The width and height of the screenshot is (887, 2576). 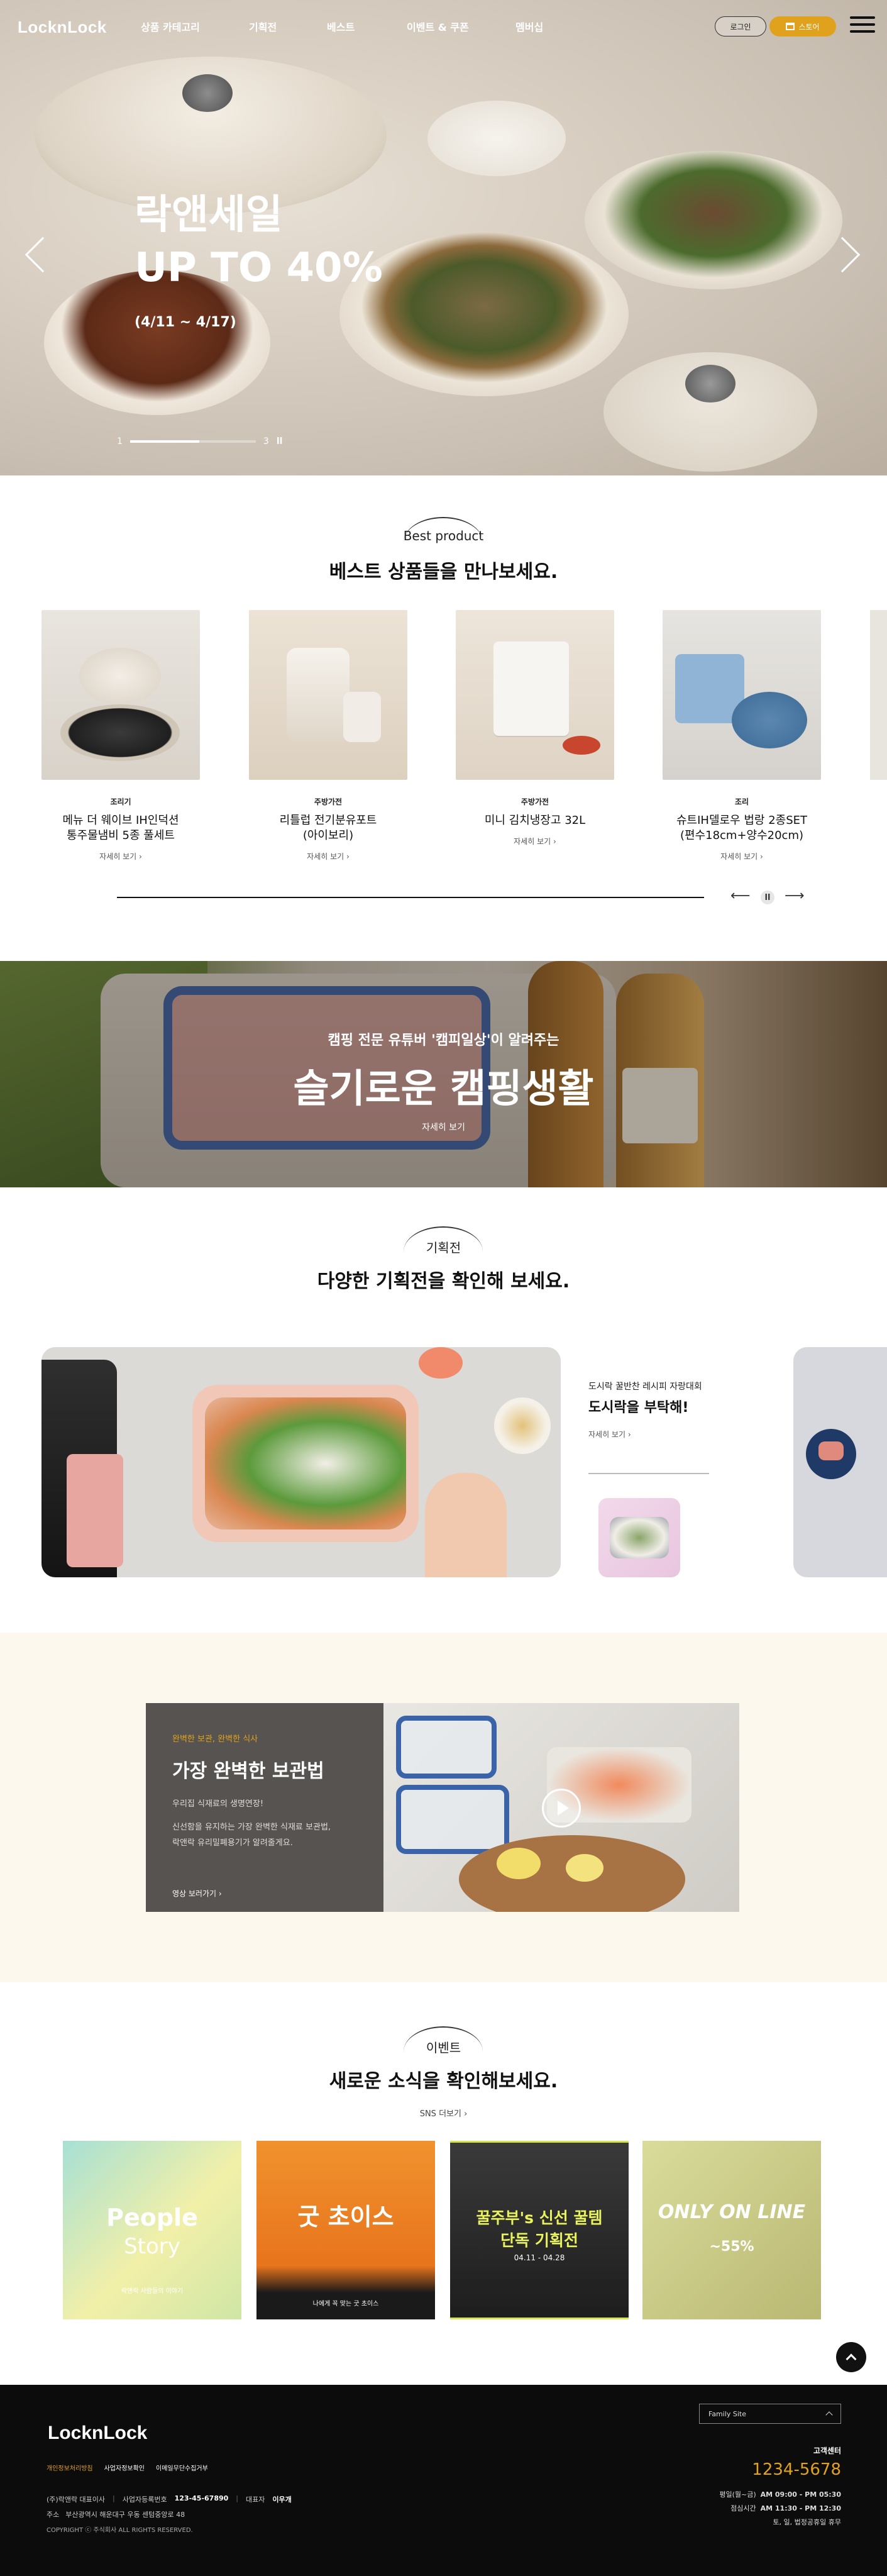 What do you see at coordinates (539, 2218) in the screenshot?
I see `event-title-a: 꿀주부's 신선 꿀템` at bounding box center [539, 2218].